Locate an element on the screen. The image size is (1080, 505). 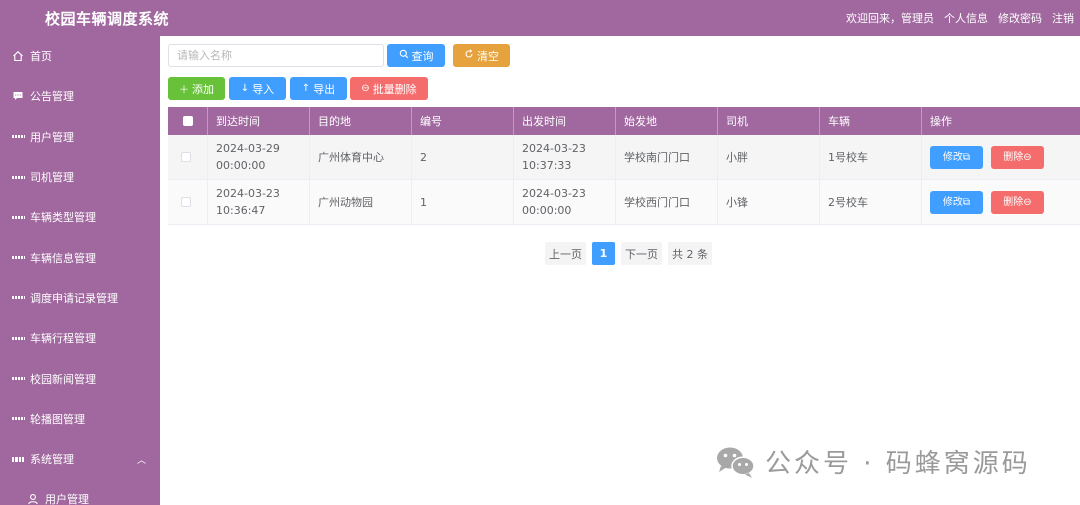
sidebar-item-vehicle-types: 车辆类型管理 is located at coordinates (80, 217).